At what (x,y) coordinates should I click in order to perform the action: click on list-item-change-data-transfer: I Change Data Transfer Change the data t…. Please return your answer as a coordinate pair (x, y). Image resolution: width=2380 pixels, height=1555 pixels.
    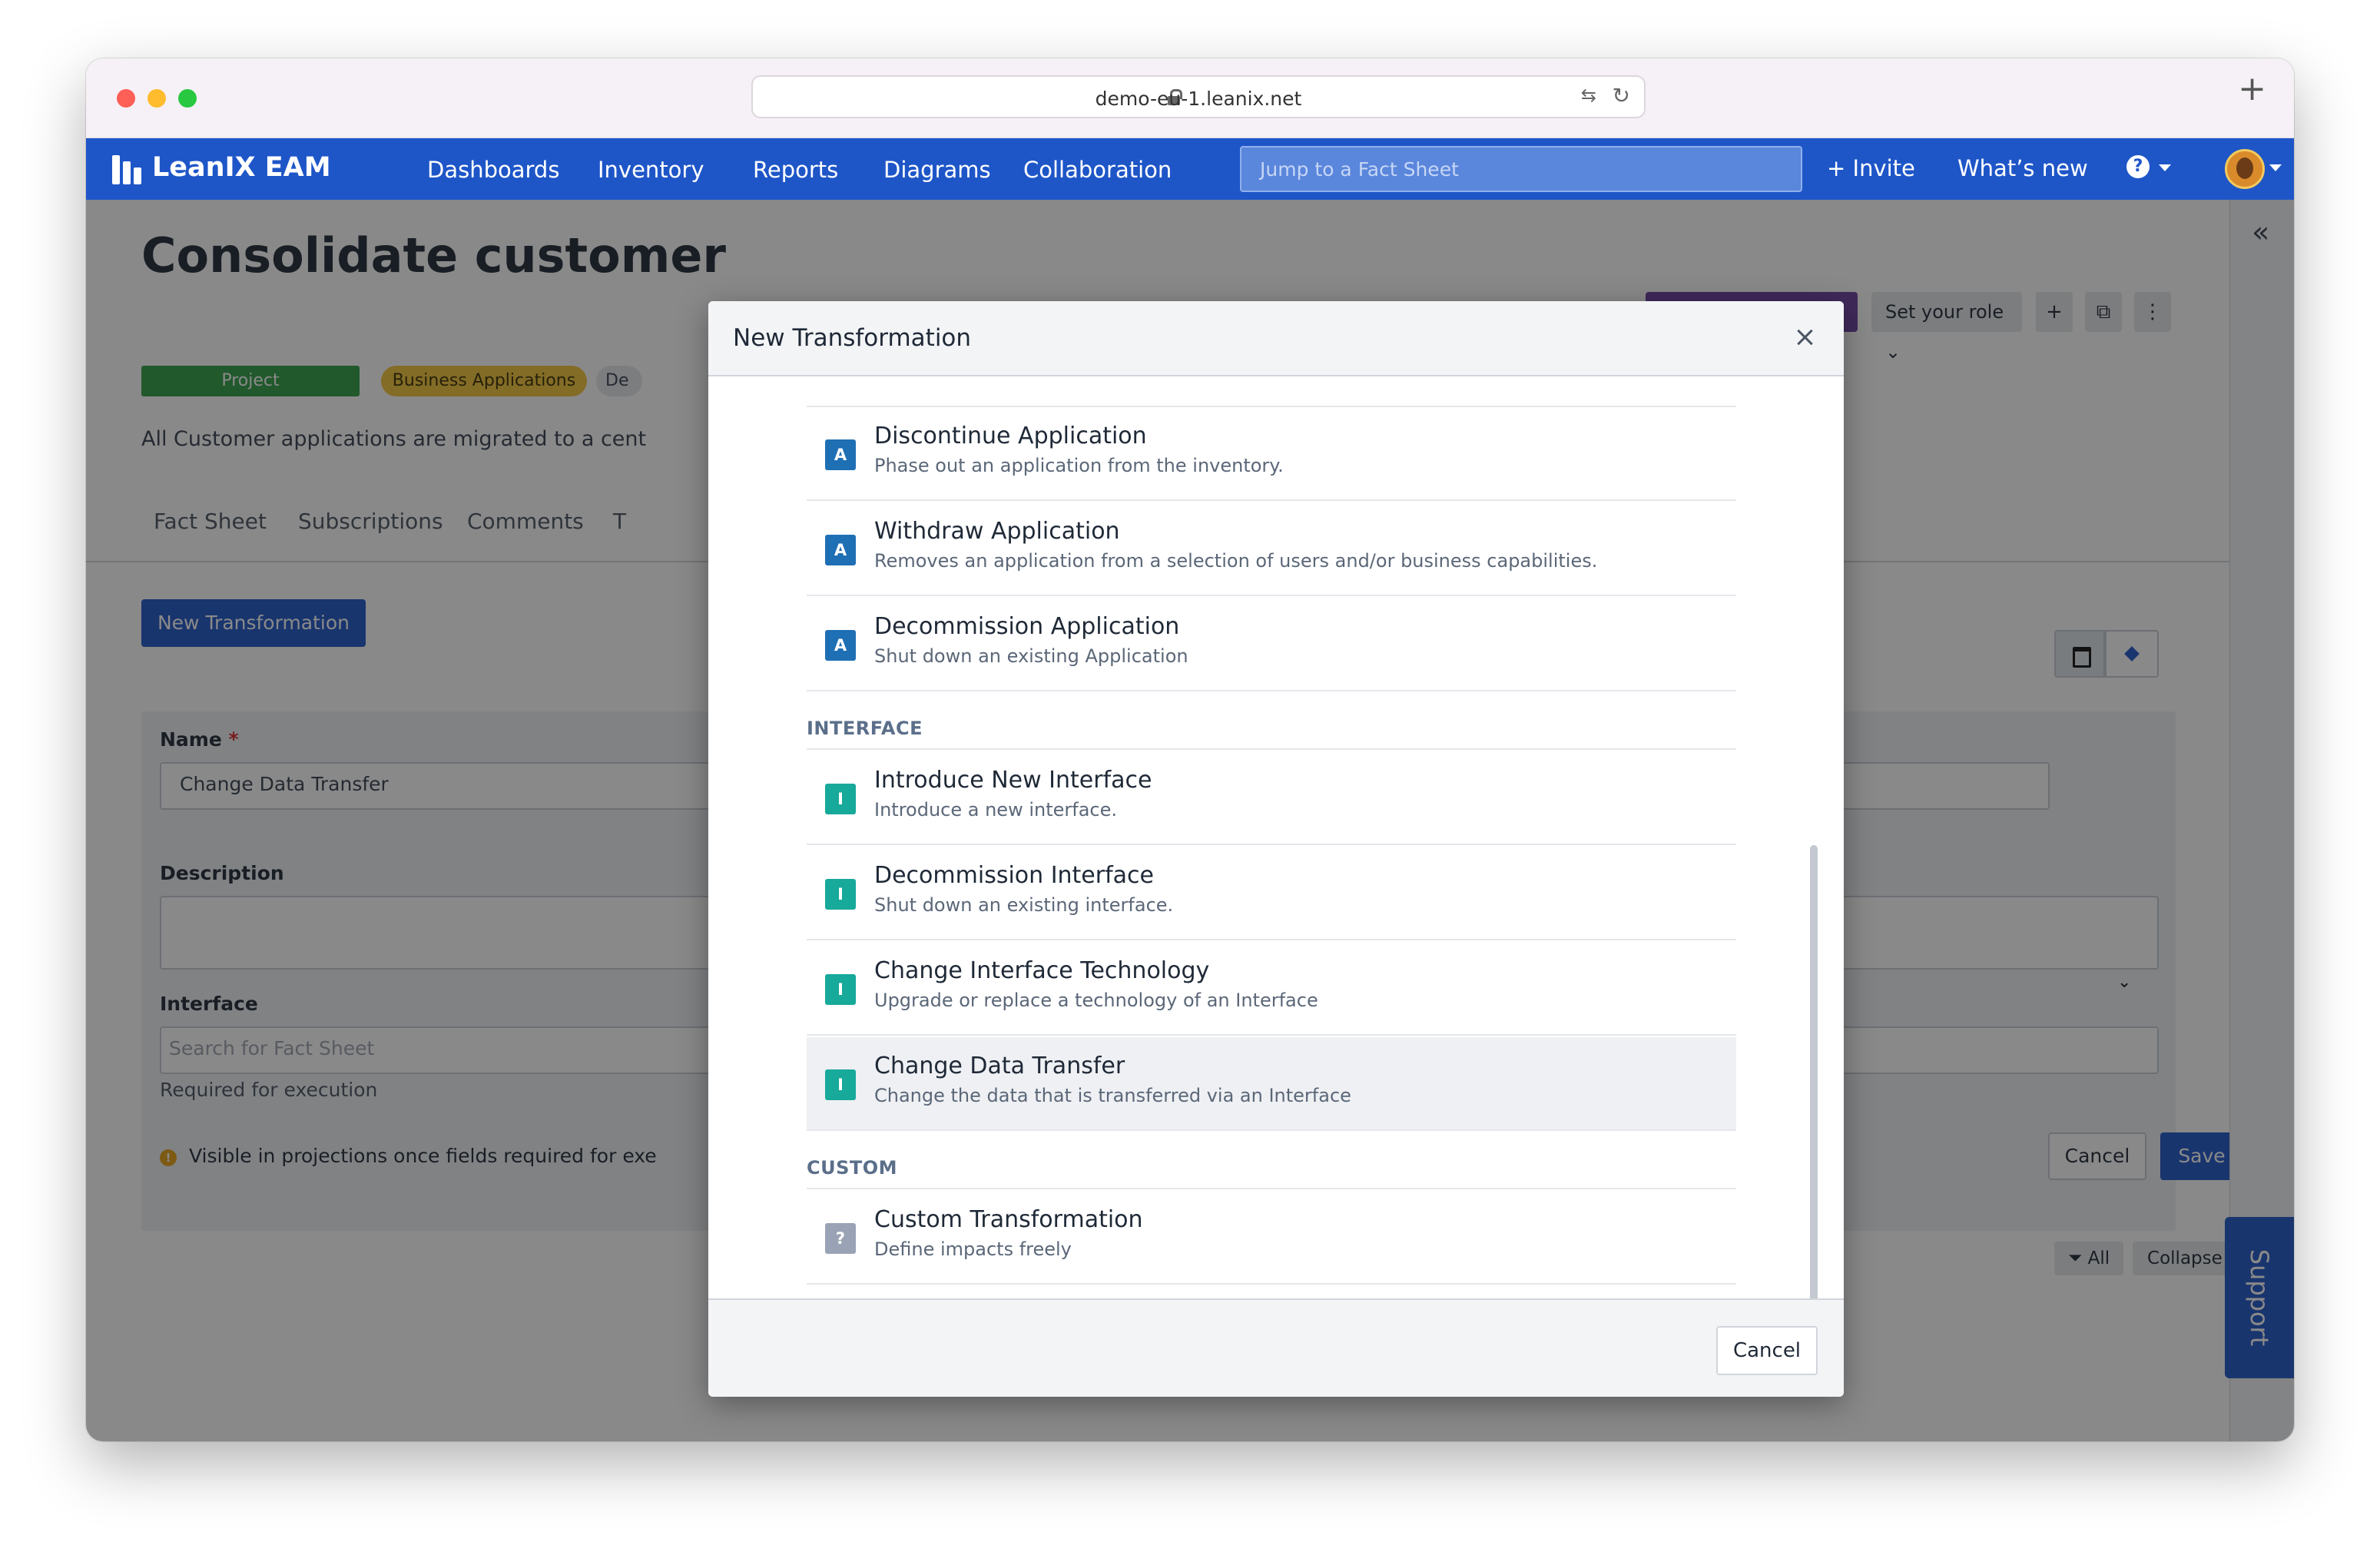
    Looking at the image, I should click on (1271, 1084).